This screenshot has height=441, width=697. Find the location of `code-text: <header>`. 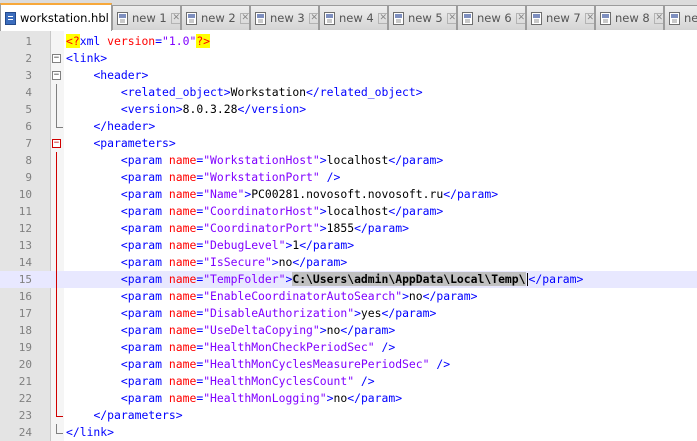

code-text: <header> is located at coordinates (107, 75).